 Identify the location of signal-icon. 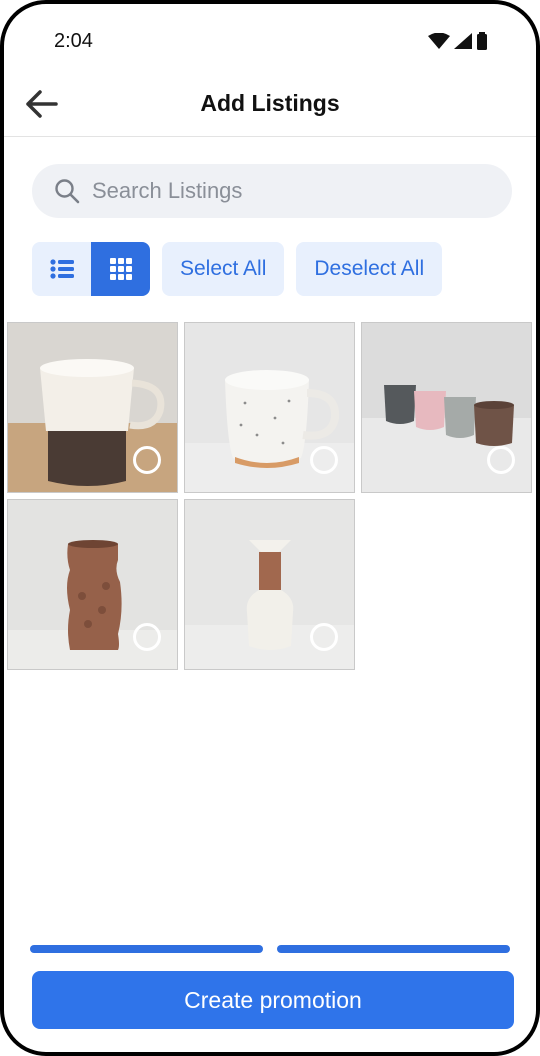
(463, 41).